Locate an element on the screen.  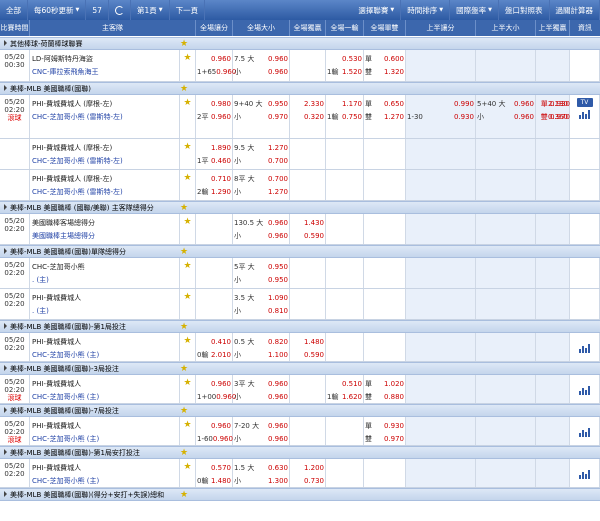
over-under-odds: 0.820 is located at coordinates (278, 342).